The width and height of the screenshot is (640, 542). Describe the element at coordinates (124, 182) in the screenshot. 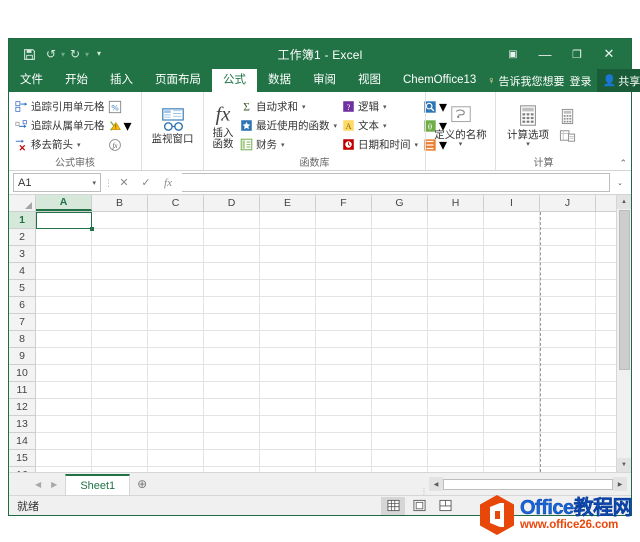

I see `cancel-formula-icon: ✕` at that location.